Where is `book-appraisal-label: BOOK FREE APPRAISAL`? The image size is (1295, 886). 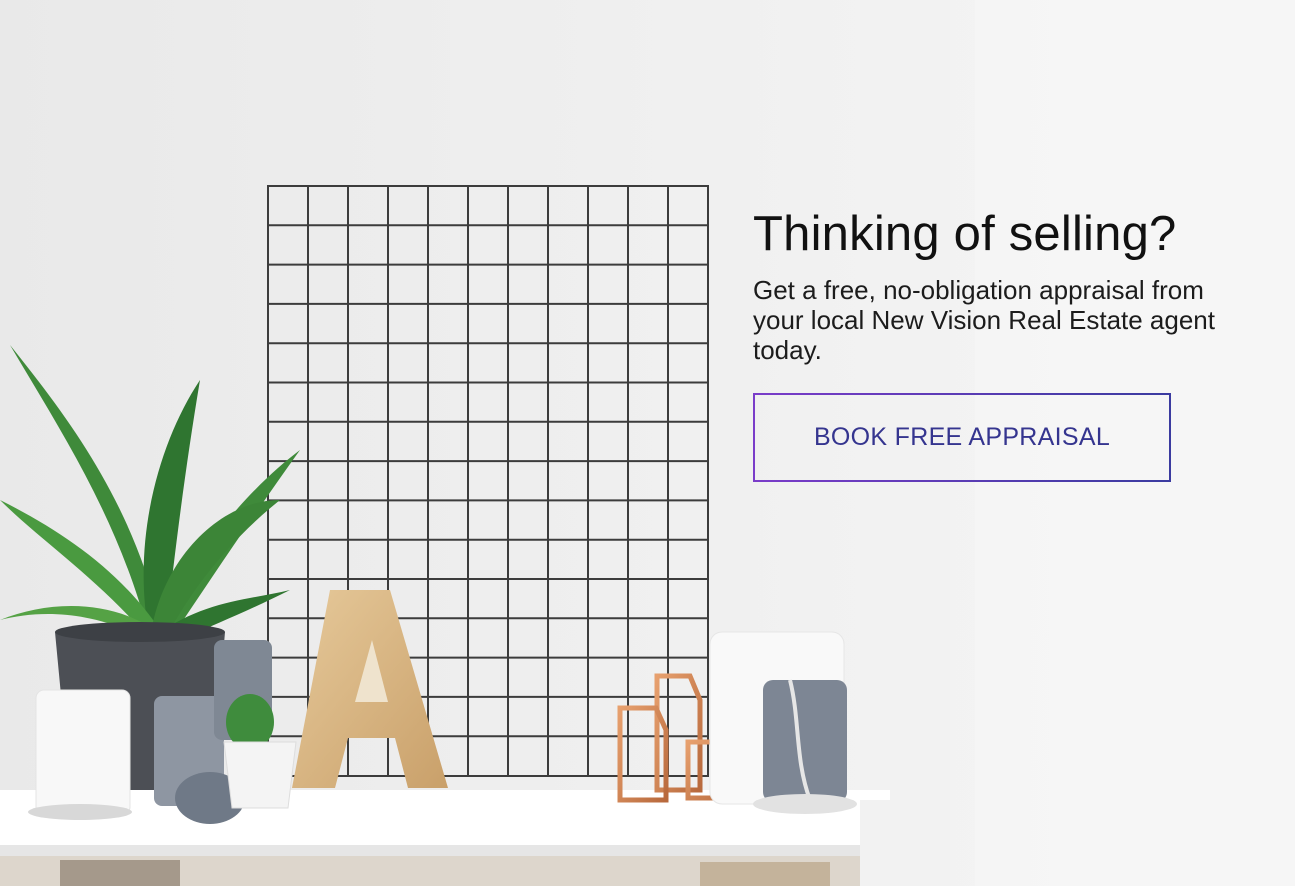
book-appraisal-label: BOOK FREE APPRAISAL is located at coordinates (962, 437).